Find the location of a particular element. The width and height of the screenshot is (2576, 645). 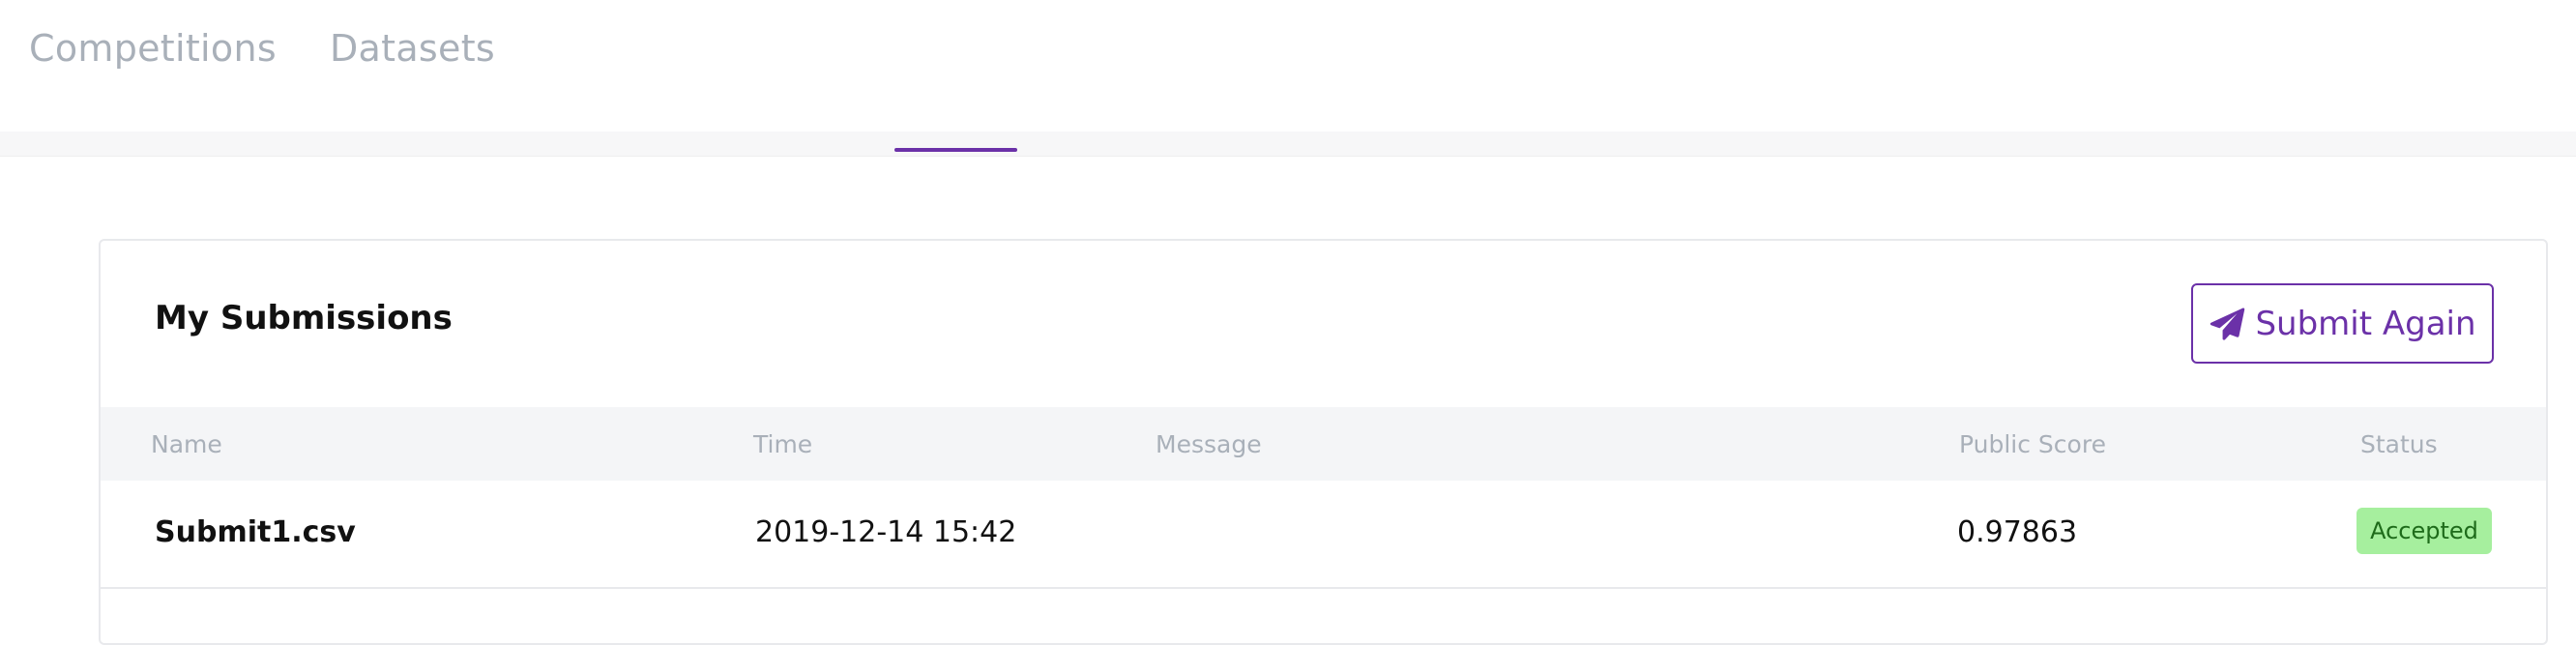

submission-public-score: 0.97863 is located at coordinates (2017, 532).